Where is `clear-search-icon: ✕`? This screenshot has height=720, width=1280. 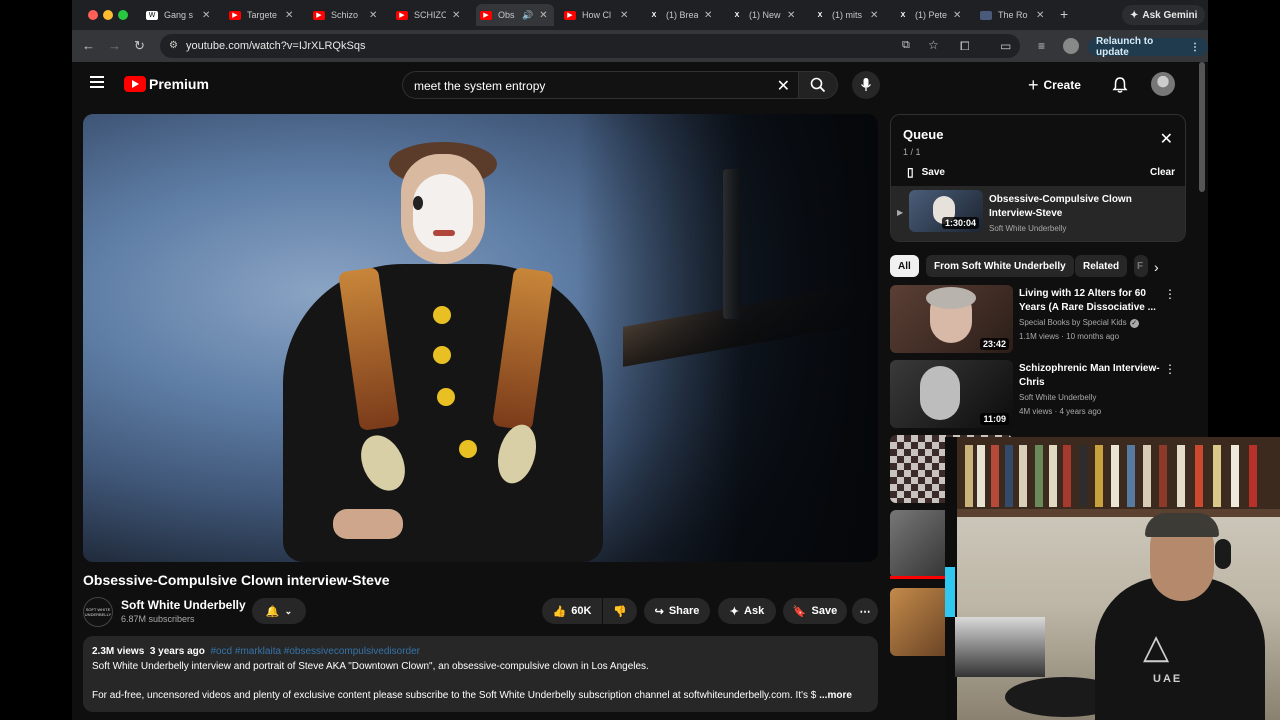 clear-search-icon: ✕ is located at coordinates (783, 86).